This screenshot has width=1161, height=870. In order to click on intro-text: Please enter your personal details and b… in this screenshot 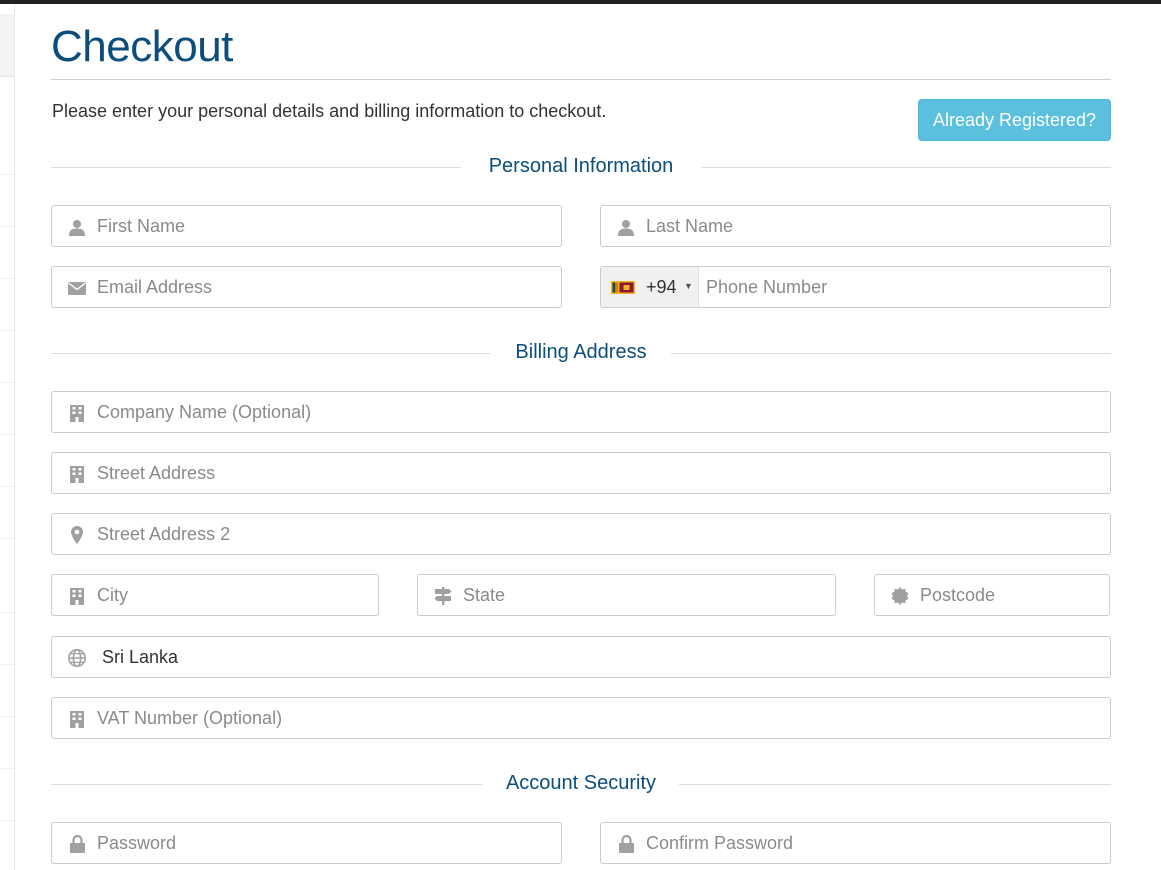, I will do `click(329, 111)`.